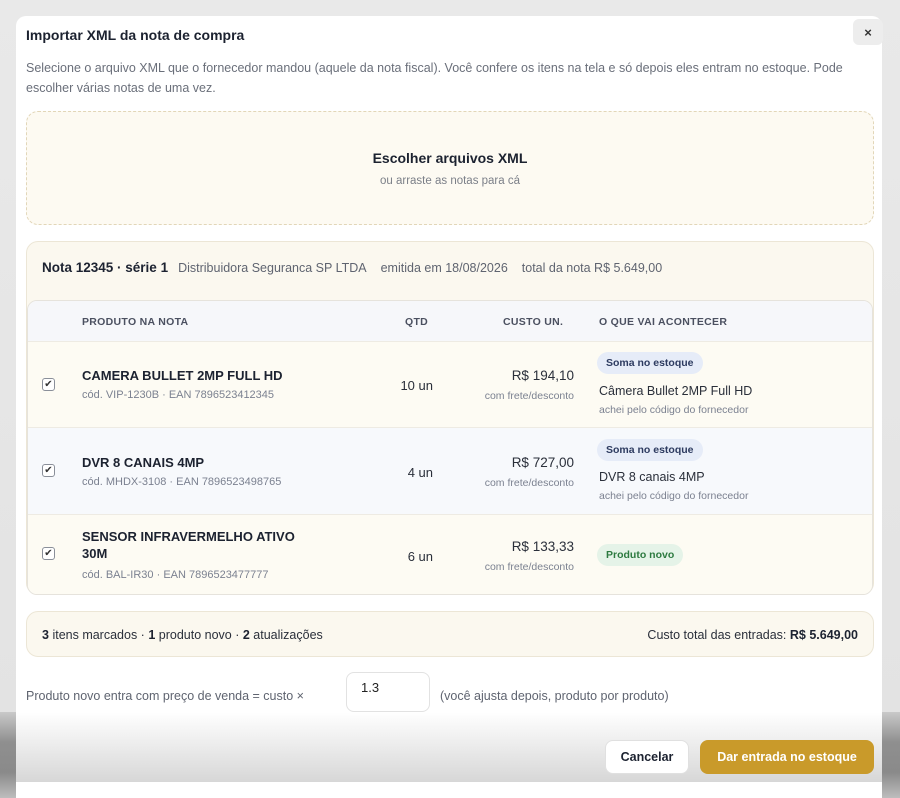 This screenshot has width=900, height=798. I want to click on total-value: R$ 5.649,00, so click(823, 635).